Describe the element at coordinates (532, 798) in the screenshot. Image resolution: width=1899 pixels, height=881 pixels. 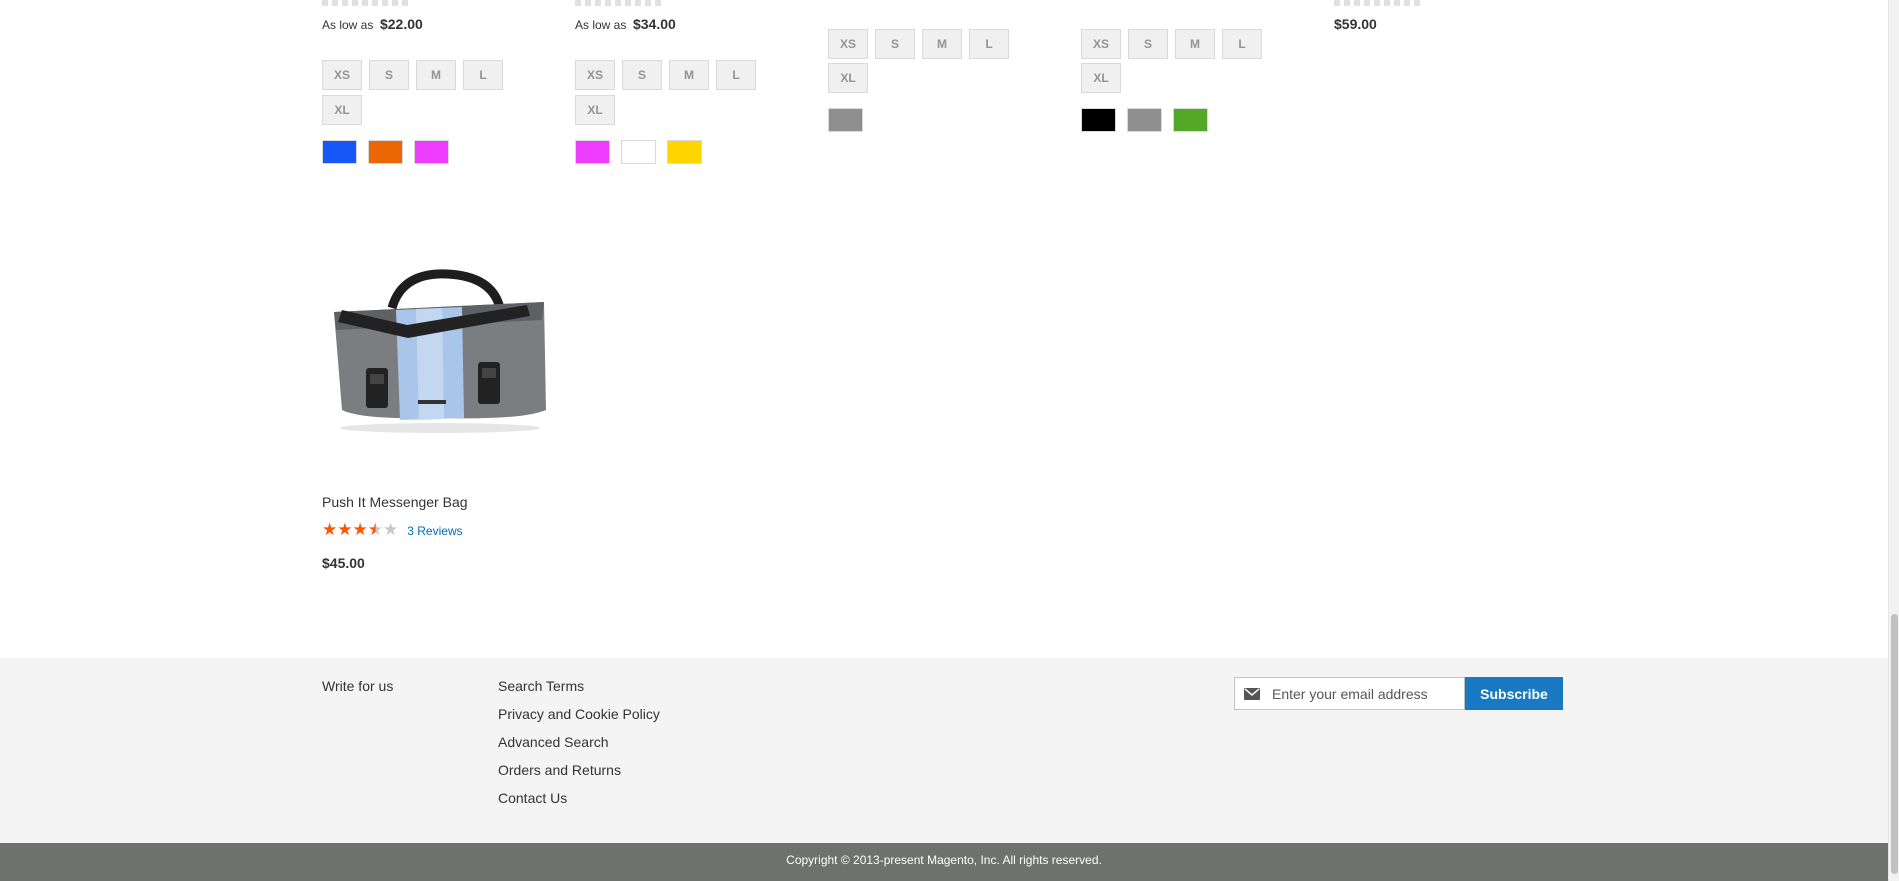
I see `footer-link-contact-us: Contact Us` at that location.